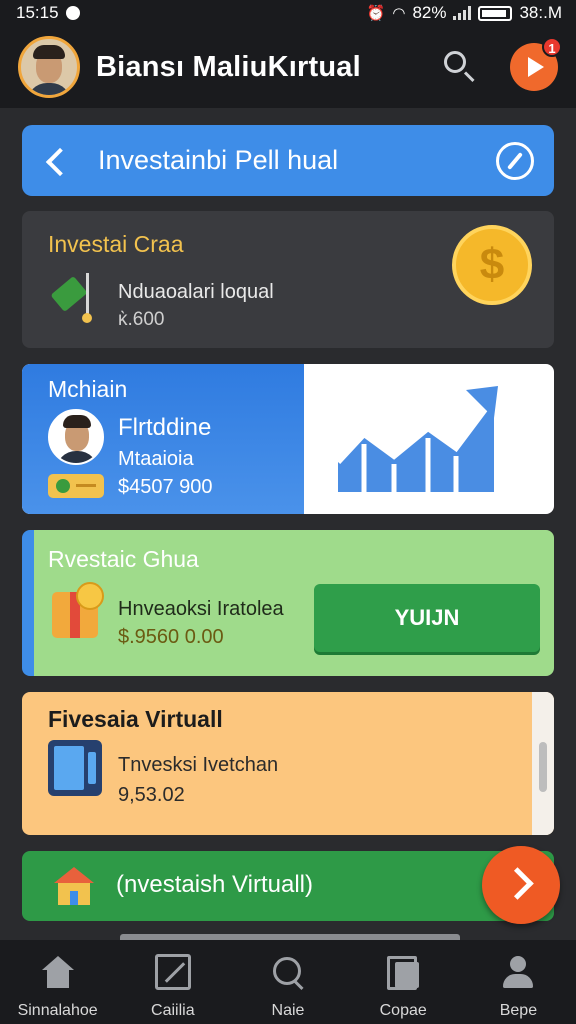 This screenshot has height=1024, width=576. Describe the element at coordinates (288, 13) in the screenshot. I see `status-bar: 15:15 ⏰ ◠ 82% 38:.M` at that location.